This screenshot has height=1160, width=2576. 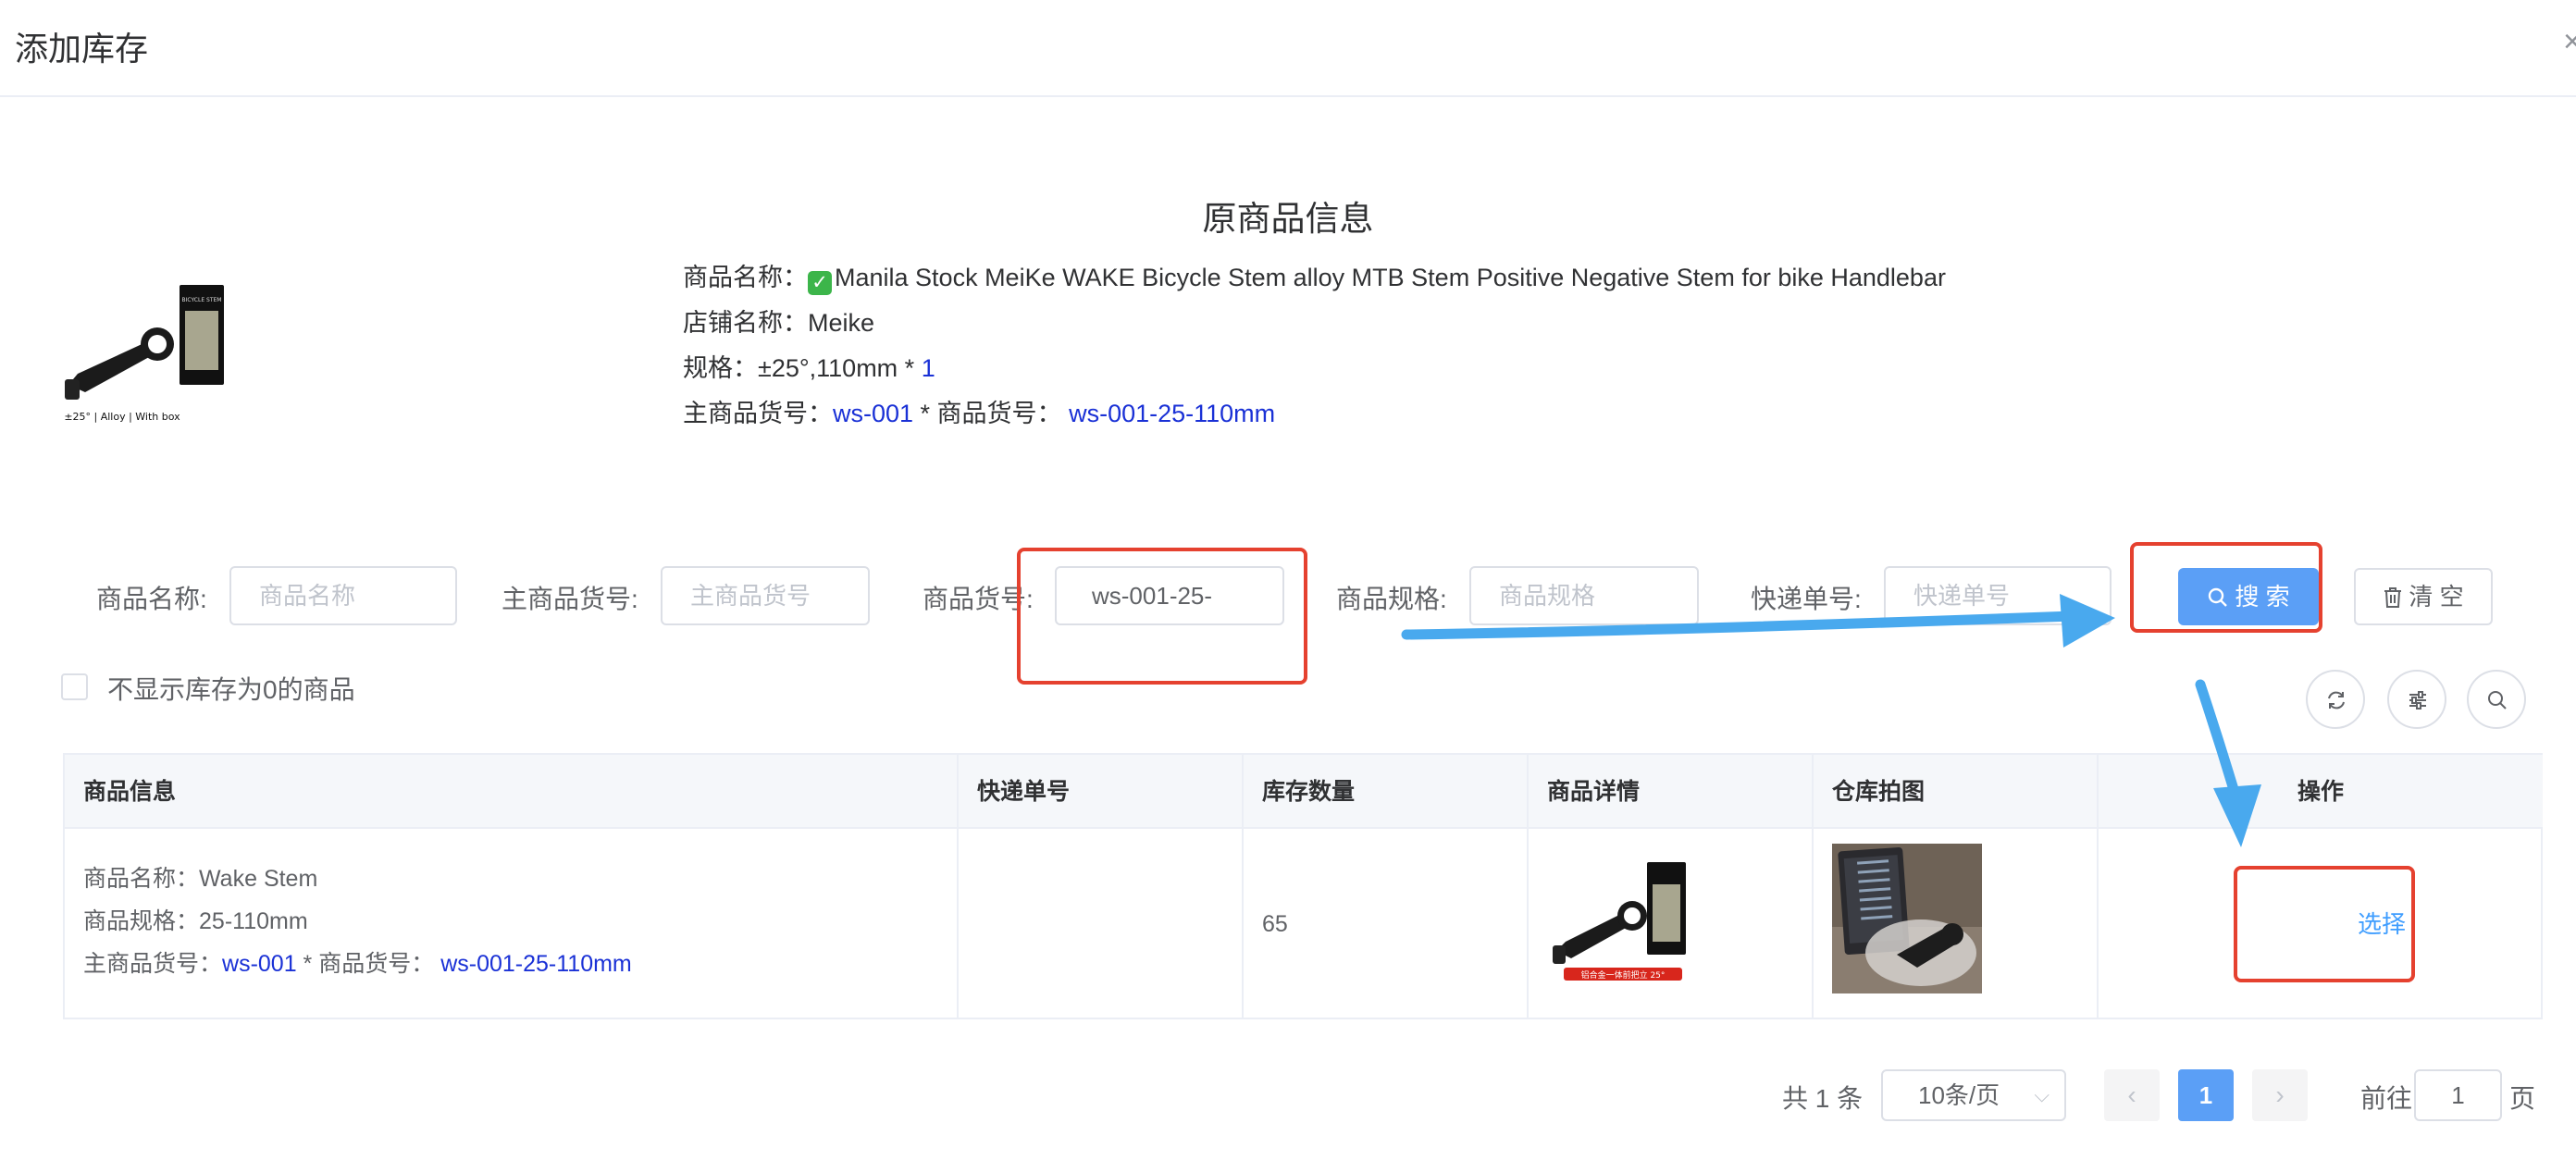 I want to click on arrow-head-select, so click(x=2237, y=815).